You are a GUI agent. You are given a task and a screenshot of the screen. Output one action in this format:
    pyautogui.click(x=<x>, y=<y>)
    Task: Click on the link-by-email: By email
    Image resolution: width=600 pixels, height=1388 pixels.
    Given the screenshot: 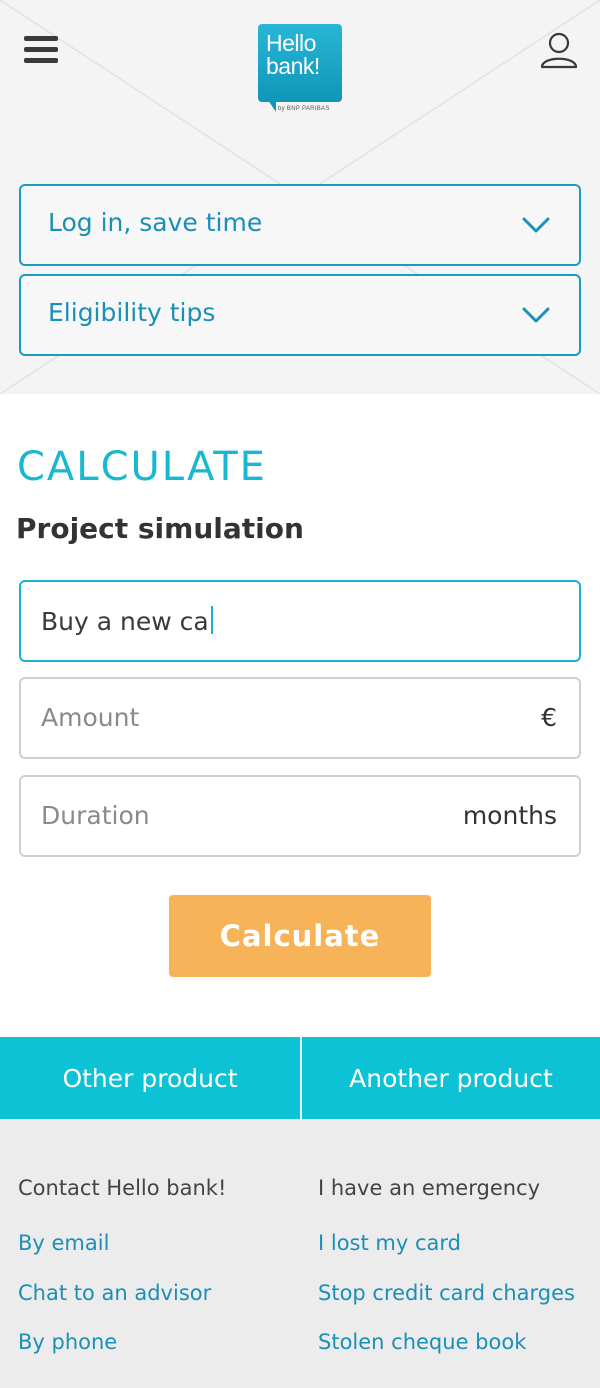 What is the action you would take?
    pyautogui.click(x=63, y=1243)
    